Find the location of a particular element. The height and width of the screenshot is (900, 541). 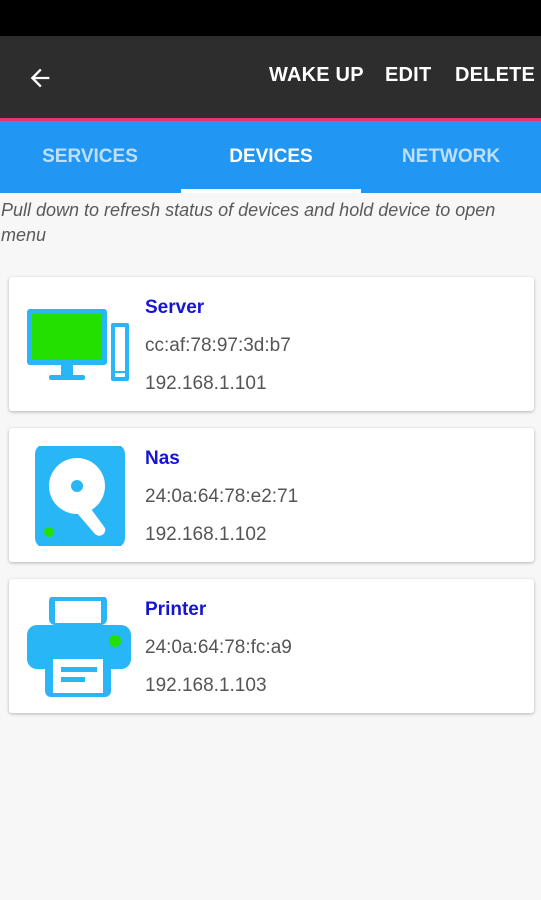

tab-bar: SERVICES DEVICES NETWORK is located at coordinates (270, 157).